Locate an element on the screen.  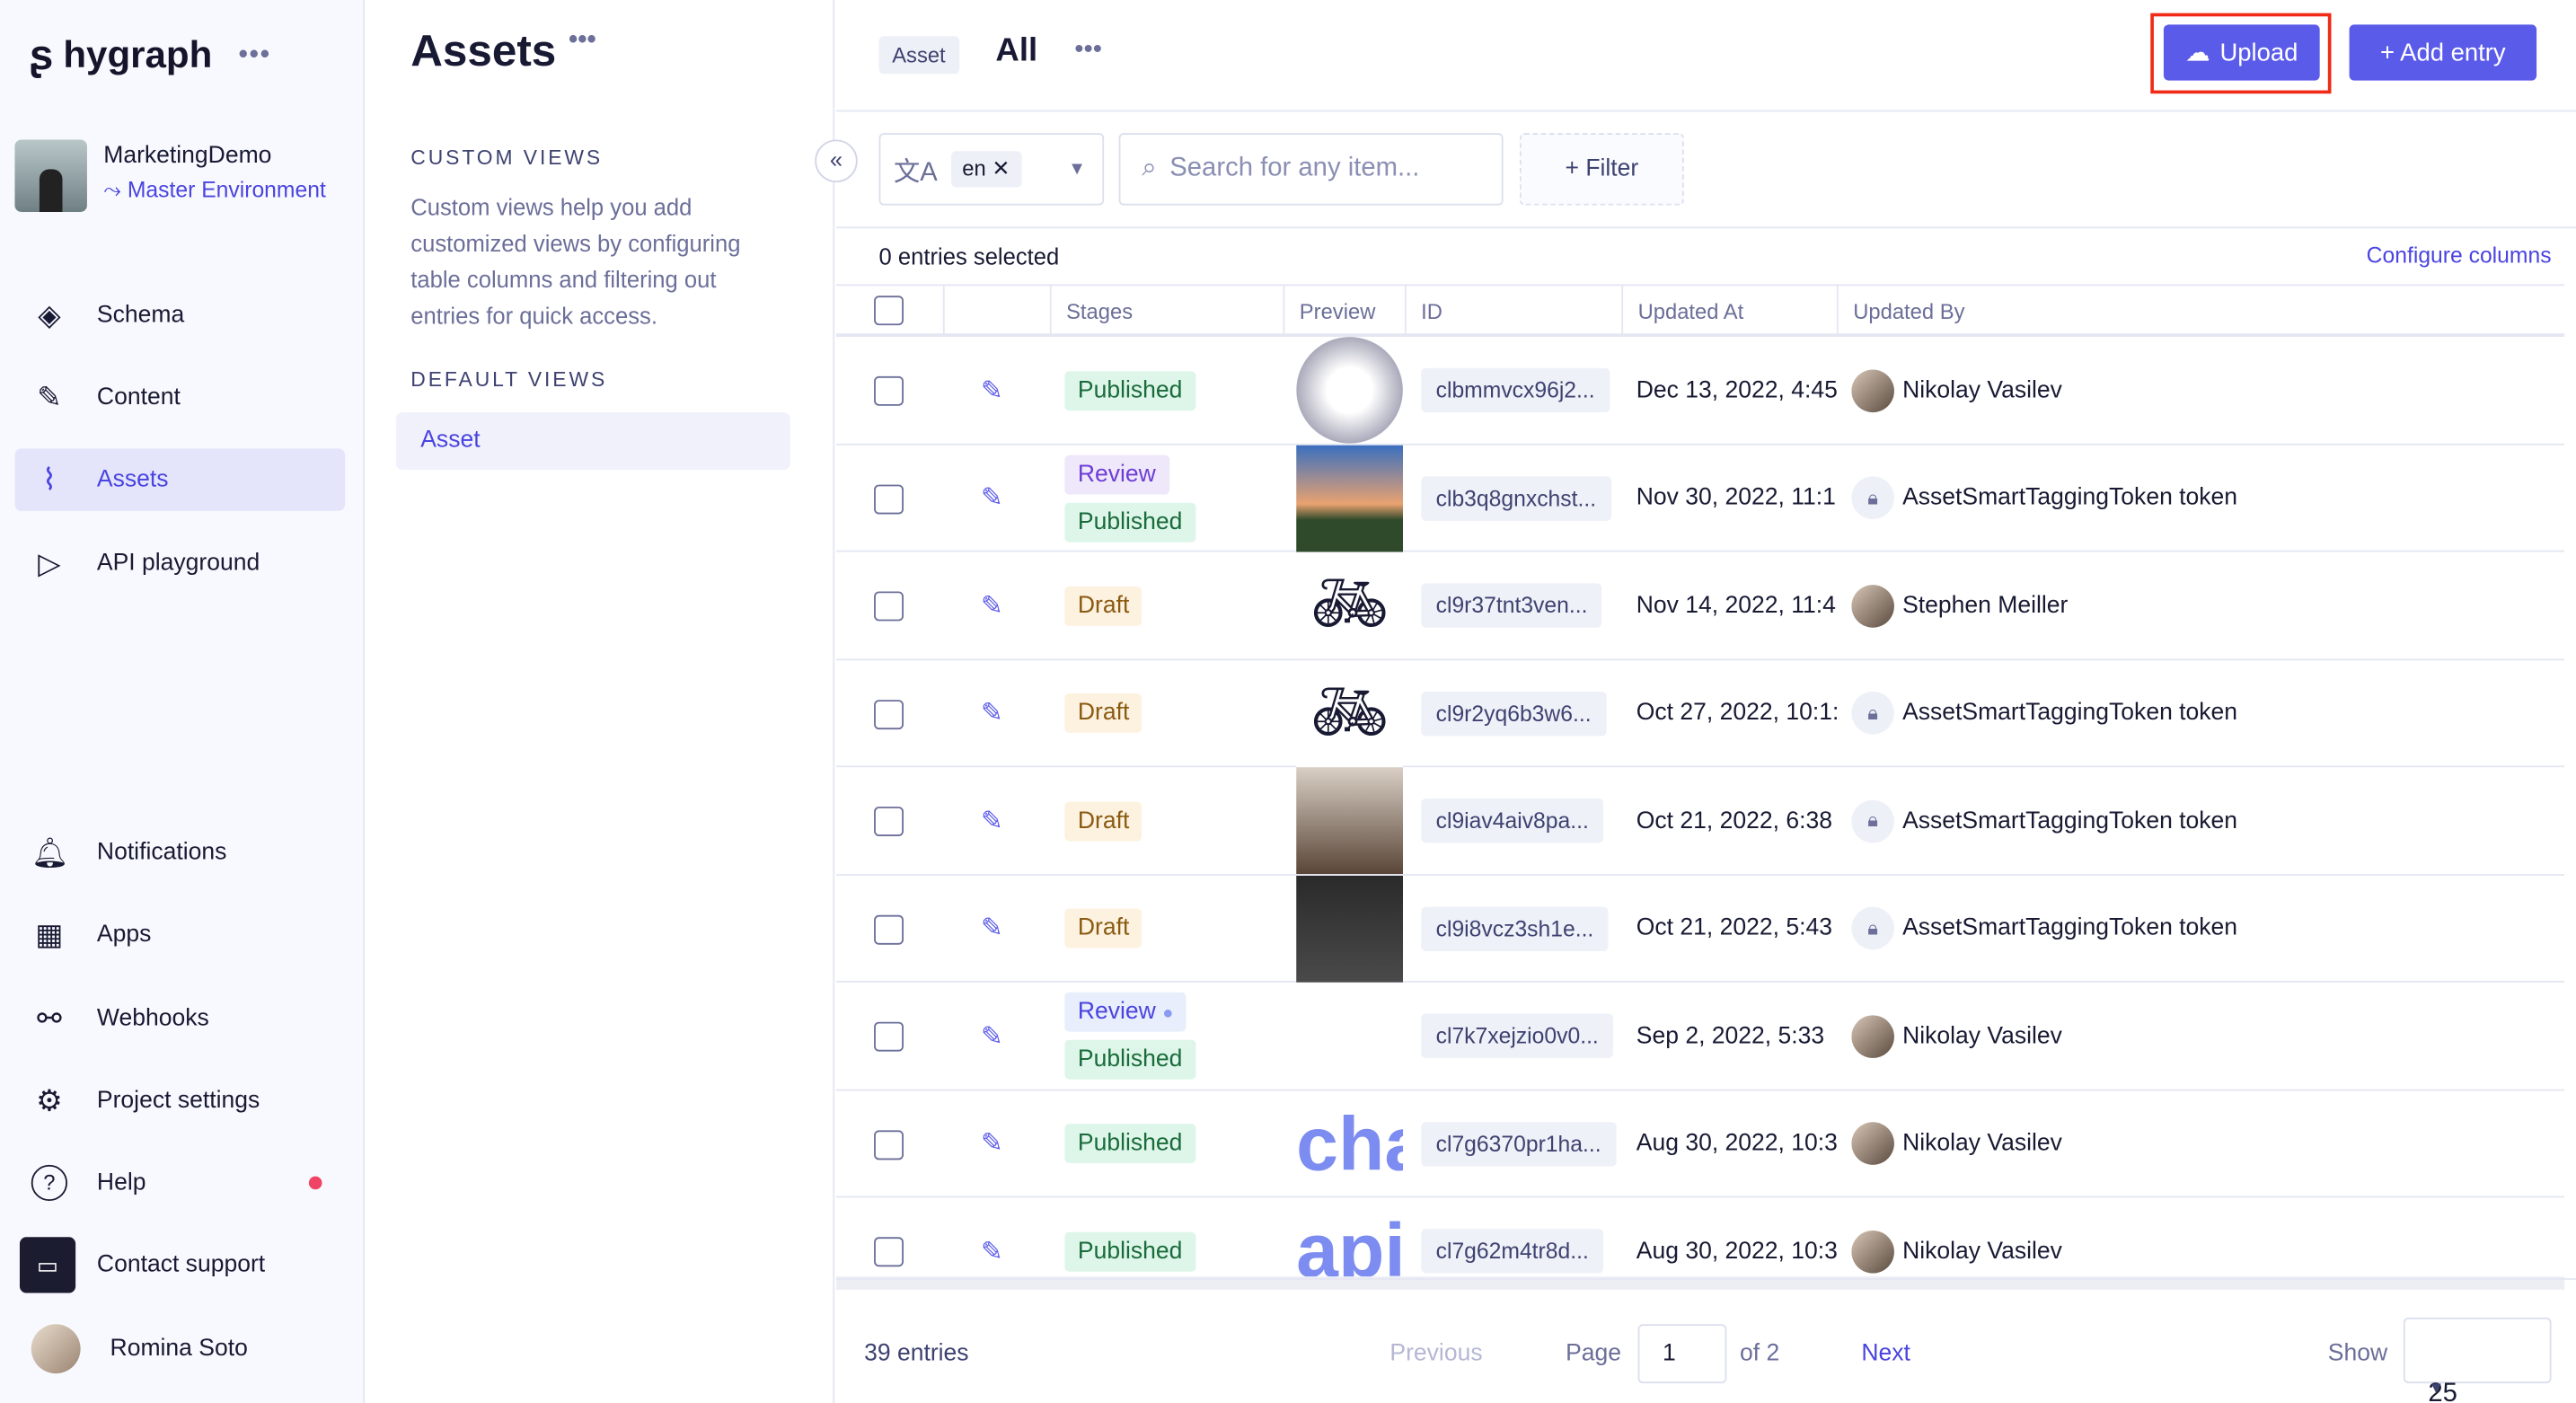
sidebar-item-label: Help is located at coordinates (121, 1182).